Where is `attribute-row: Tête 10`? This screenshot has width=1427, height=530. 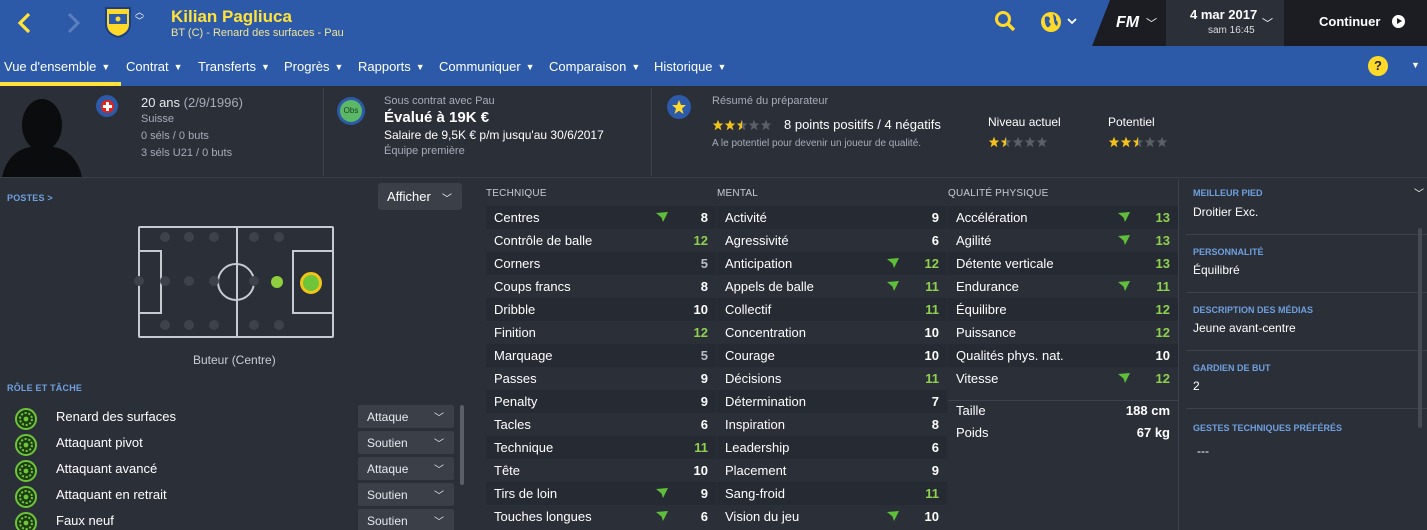 attribute-row: Tête 10 is located at coordinates (601, 470).